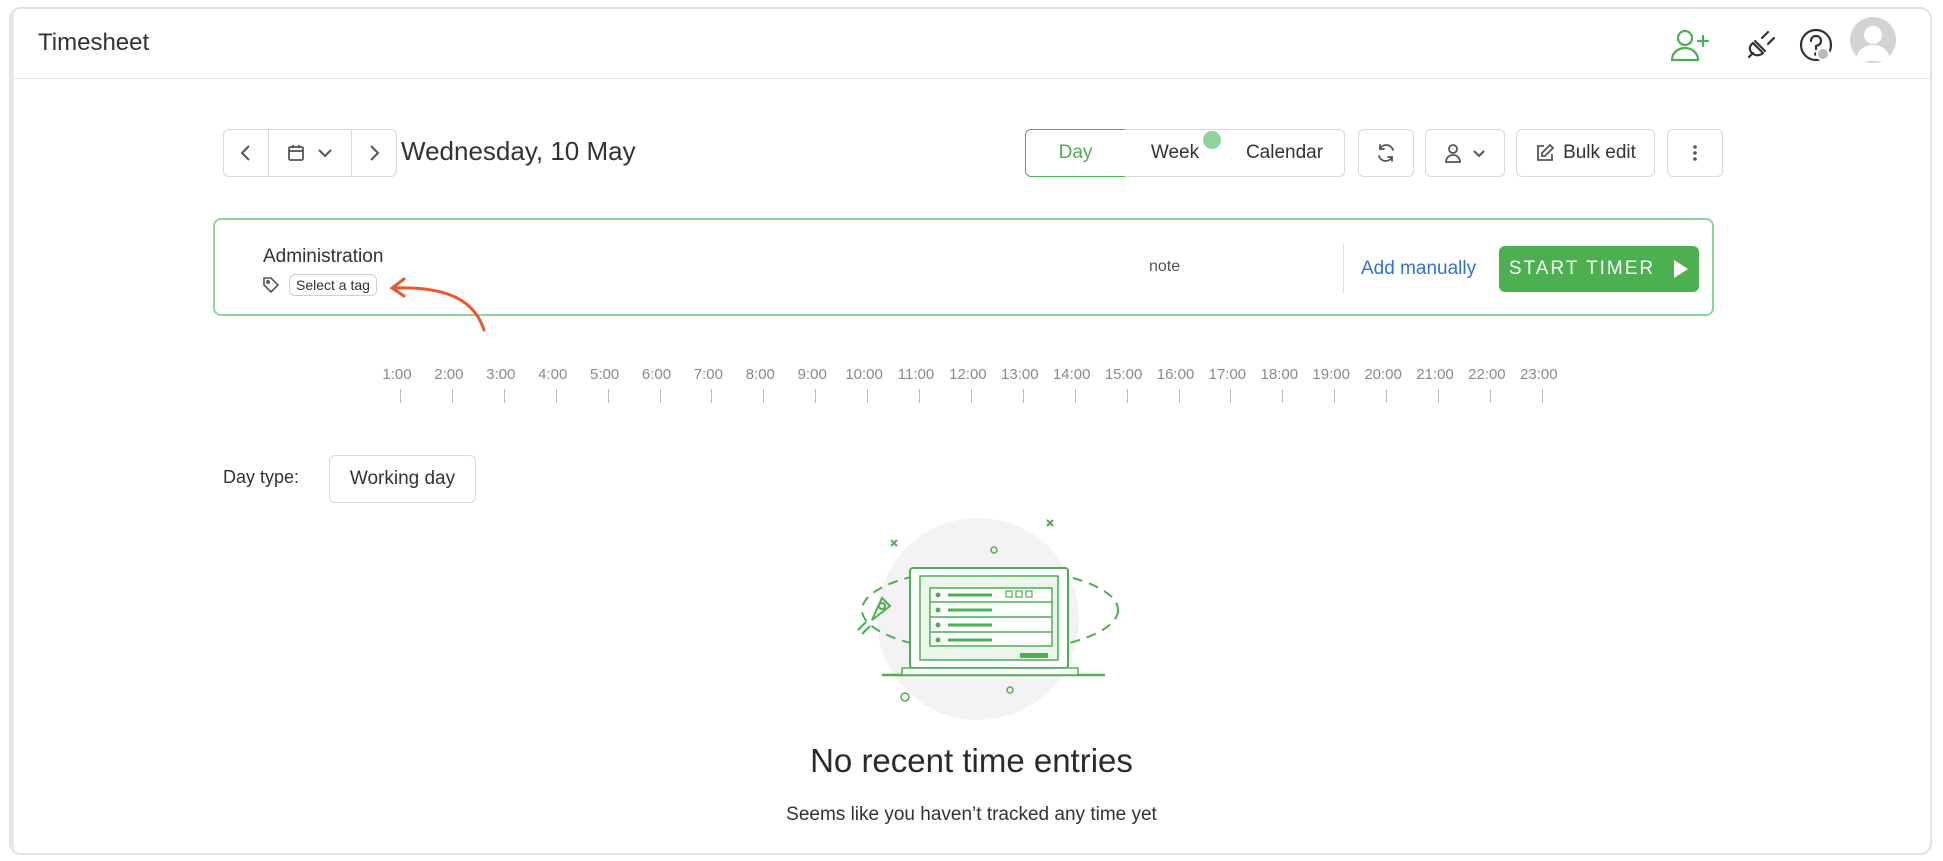 This screenshot has width=1943, height=861. What do you see at coordinates (604, 374) in the screenshot?
I see `timeline-hour-label: 5:00` at bounding box center [604, 374].